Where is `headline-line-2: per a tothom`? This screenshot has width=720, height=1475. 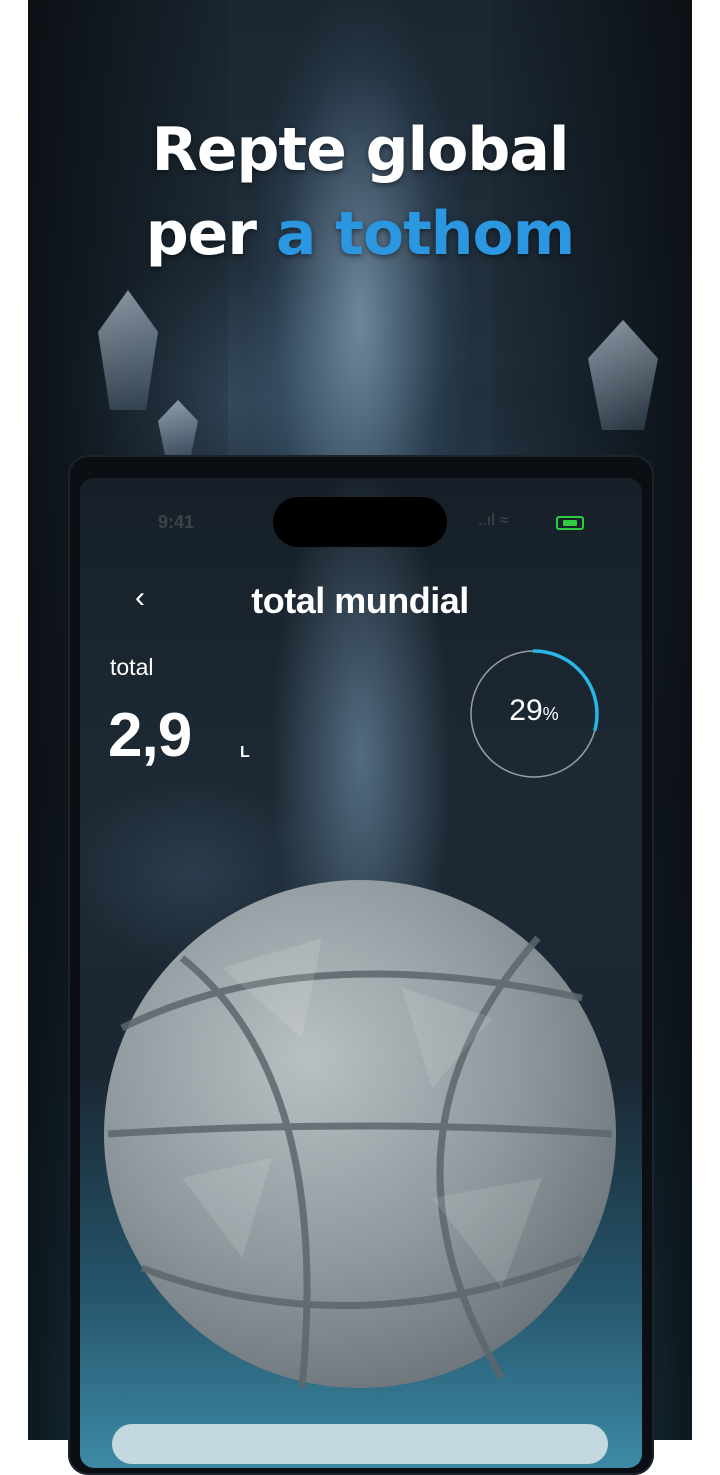 headline-line-2: per a tothom is located at coordinates (360, 234).